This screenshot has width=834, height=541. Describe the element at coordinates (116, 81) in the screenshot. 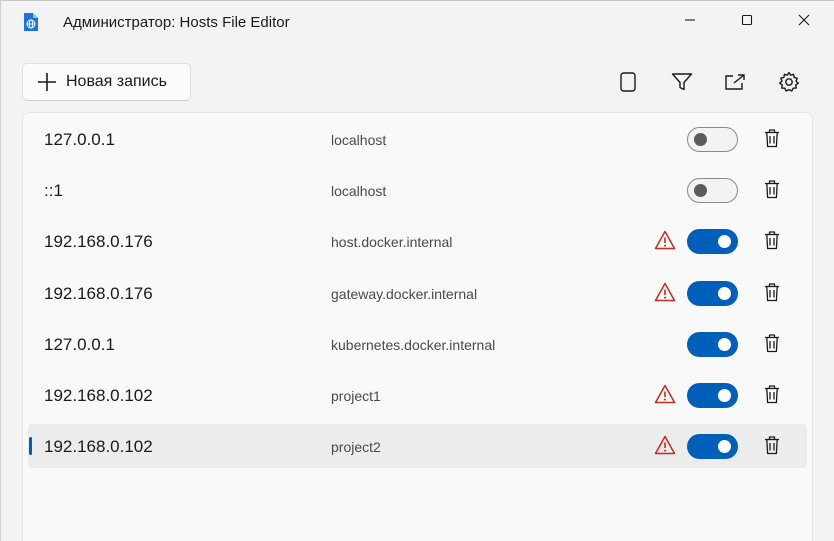

I see `new-entry-label: Новая запись` at that location.